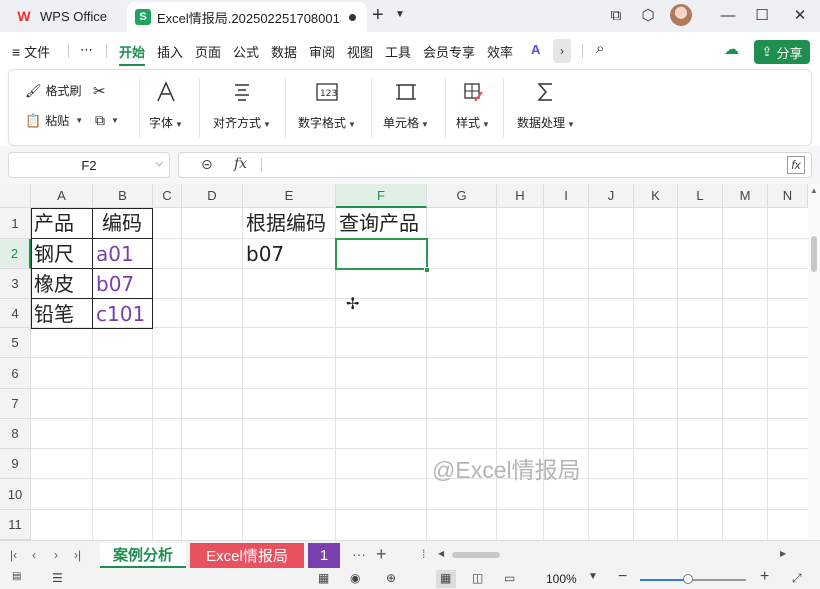  Describe the element at coordinates (57, 578) in the screenshot. I see `macro-icon: ☰` at that location.